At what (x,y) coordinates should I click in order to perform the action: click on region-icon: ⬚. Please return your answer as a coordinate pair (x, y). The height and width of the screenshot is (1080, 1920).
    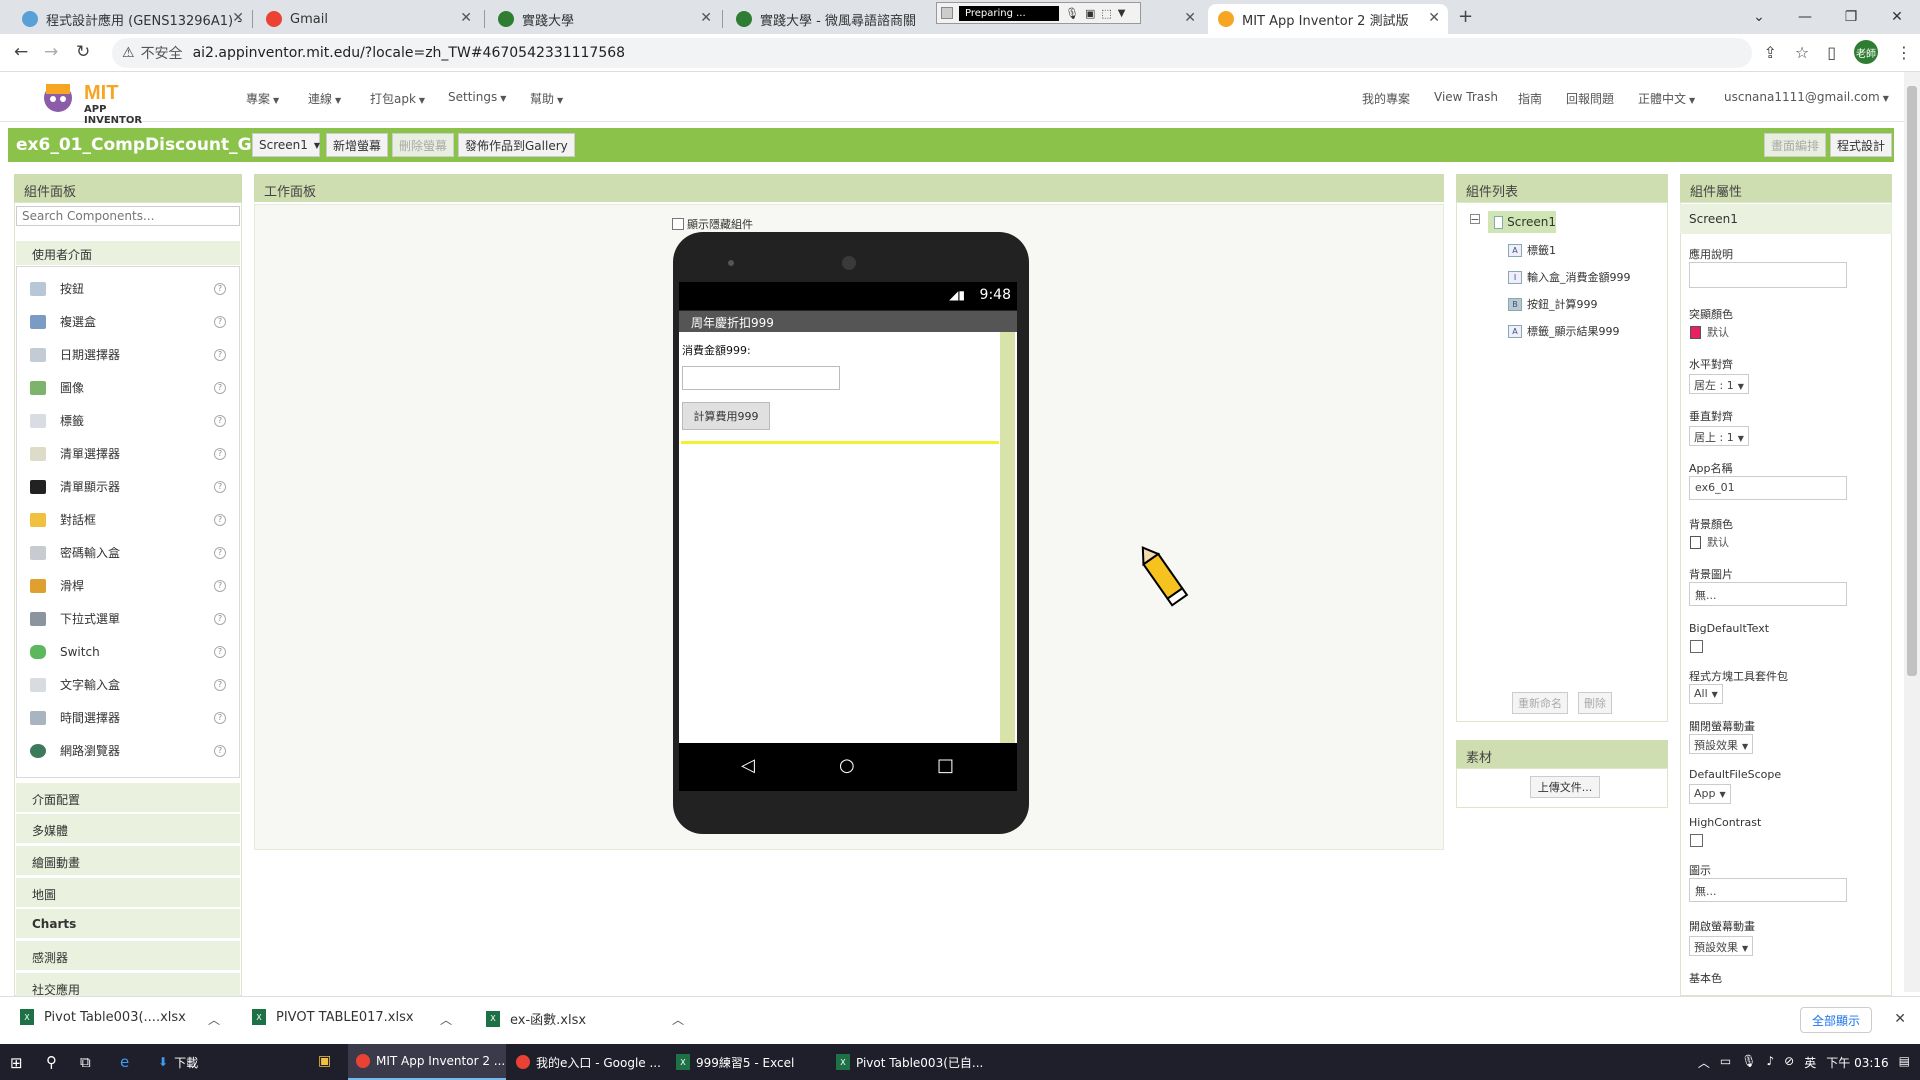
    Looking at the image, I should click on (1106, 13).